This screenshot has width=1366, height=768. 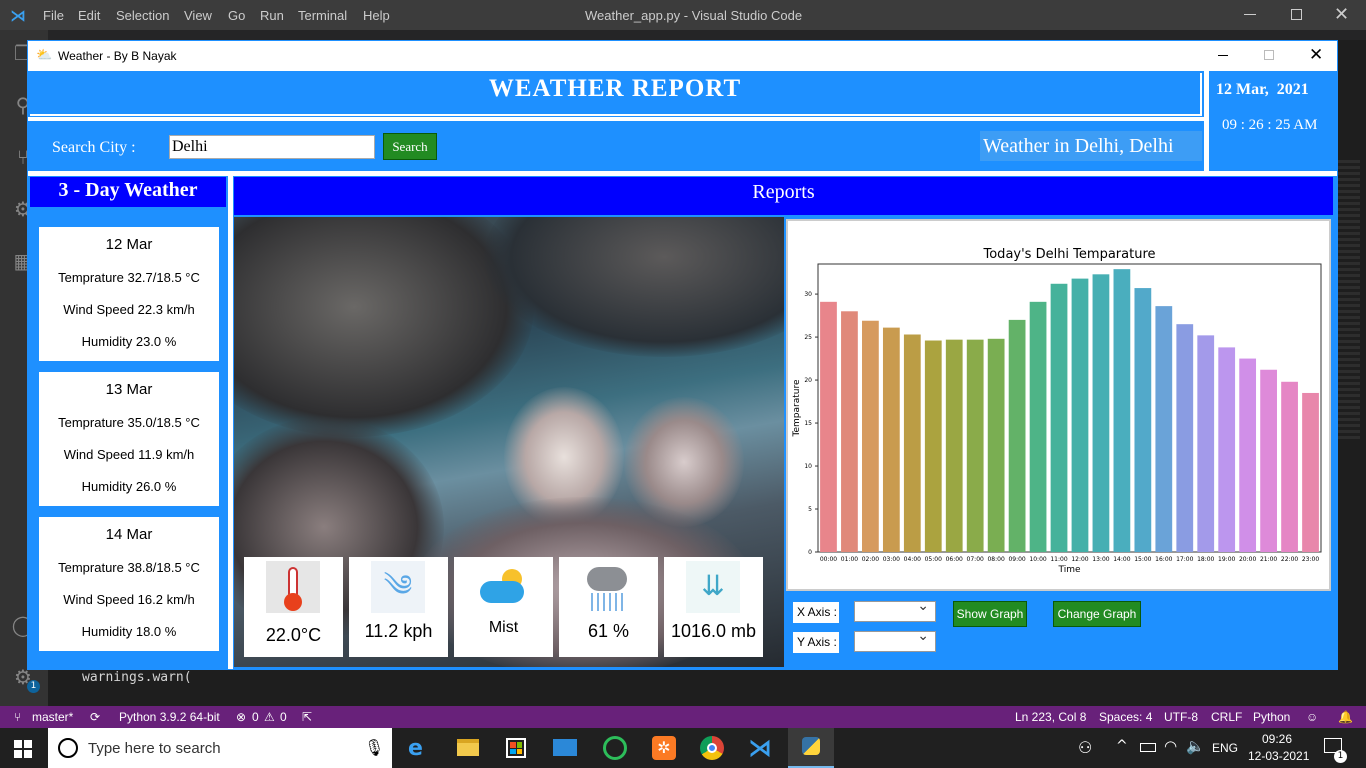 What do you see at coordinates (1341, 14) in the screenshot?
I see `close-icon: ✕` at bounding box center [1341, 14].